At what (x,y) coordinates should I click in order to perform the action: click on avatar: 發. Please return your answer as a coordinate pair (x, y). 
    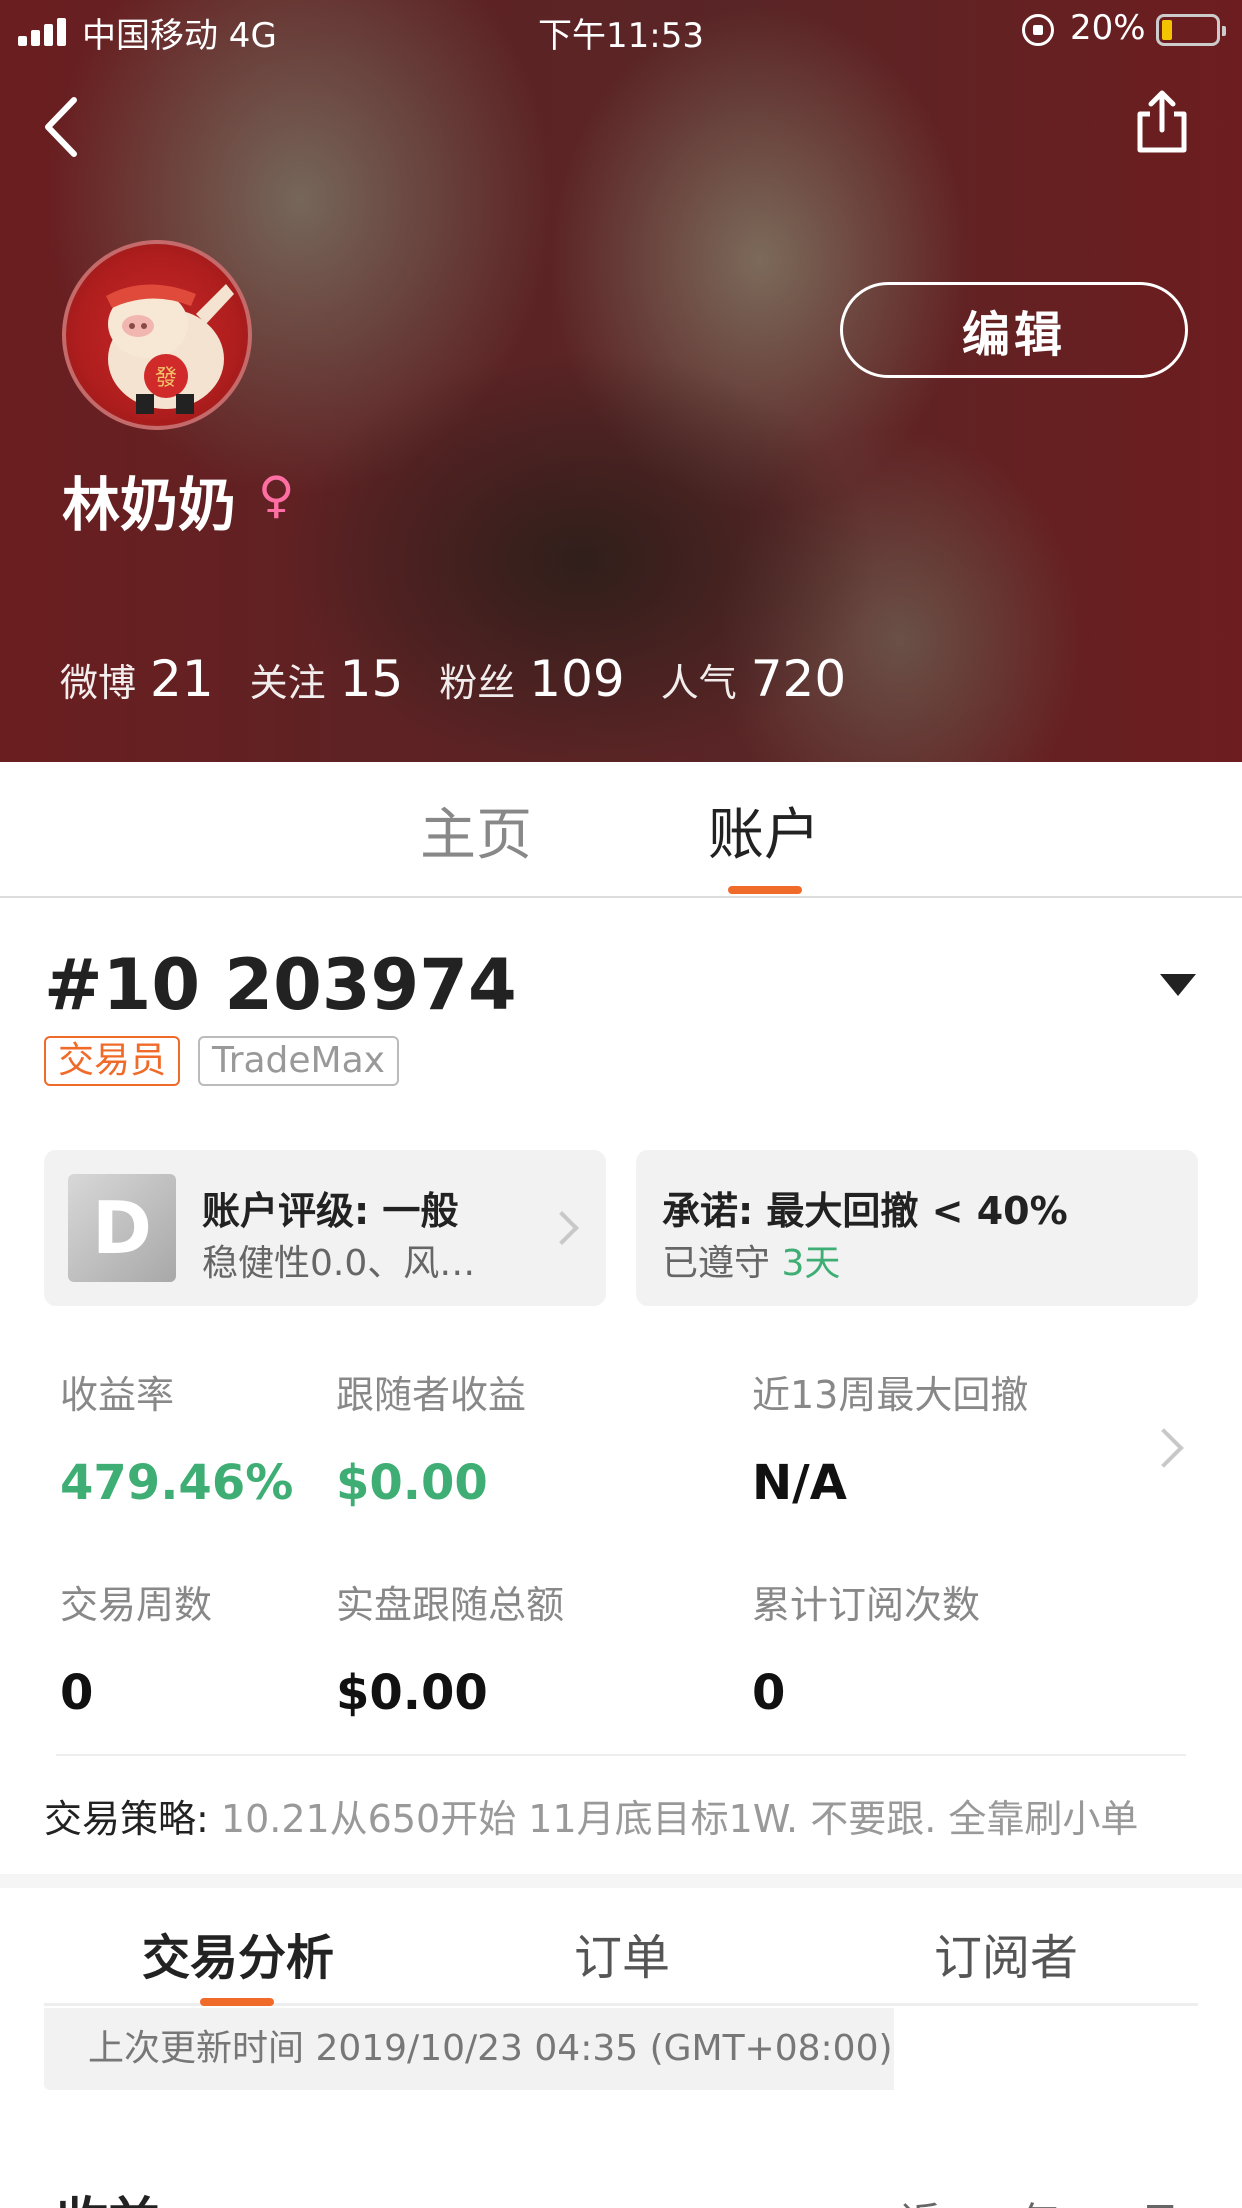
    Looking at the image, I should click on (157, 335).